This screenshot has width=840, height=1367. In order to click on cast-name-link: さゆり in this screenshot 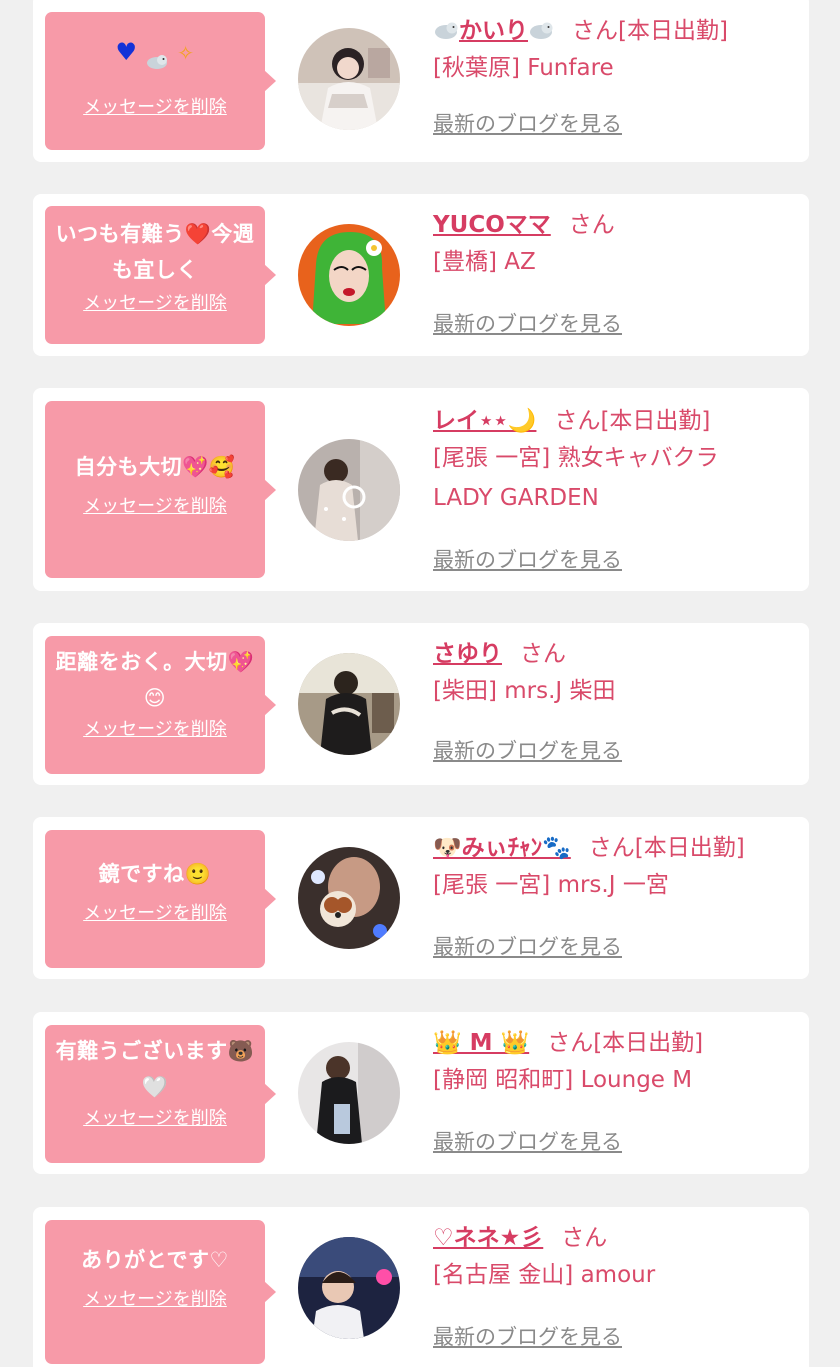, I will do `click(467, 654)`.